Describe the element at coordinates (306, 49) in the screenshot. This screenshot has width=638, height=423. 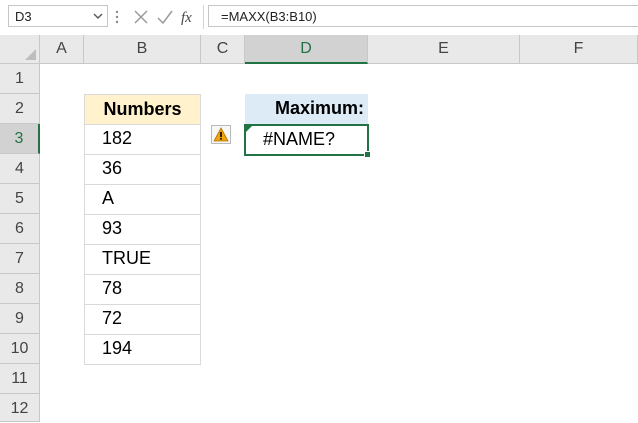
I see `column-header-d: D` at that location.